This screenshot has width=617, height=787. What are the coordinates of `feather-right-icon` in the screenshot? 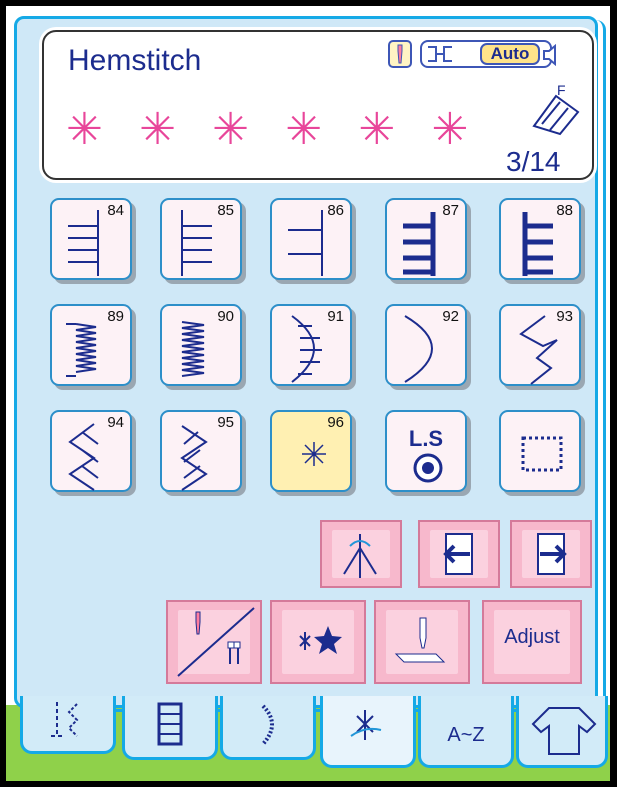 It's located at (194, 458).